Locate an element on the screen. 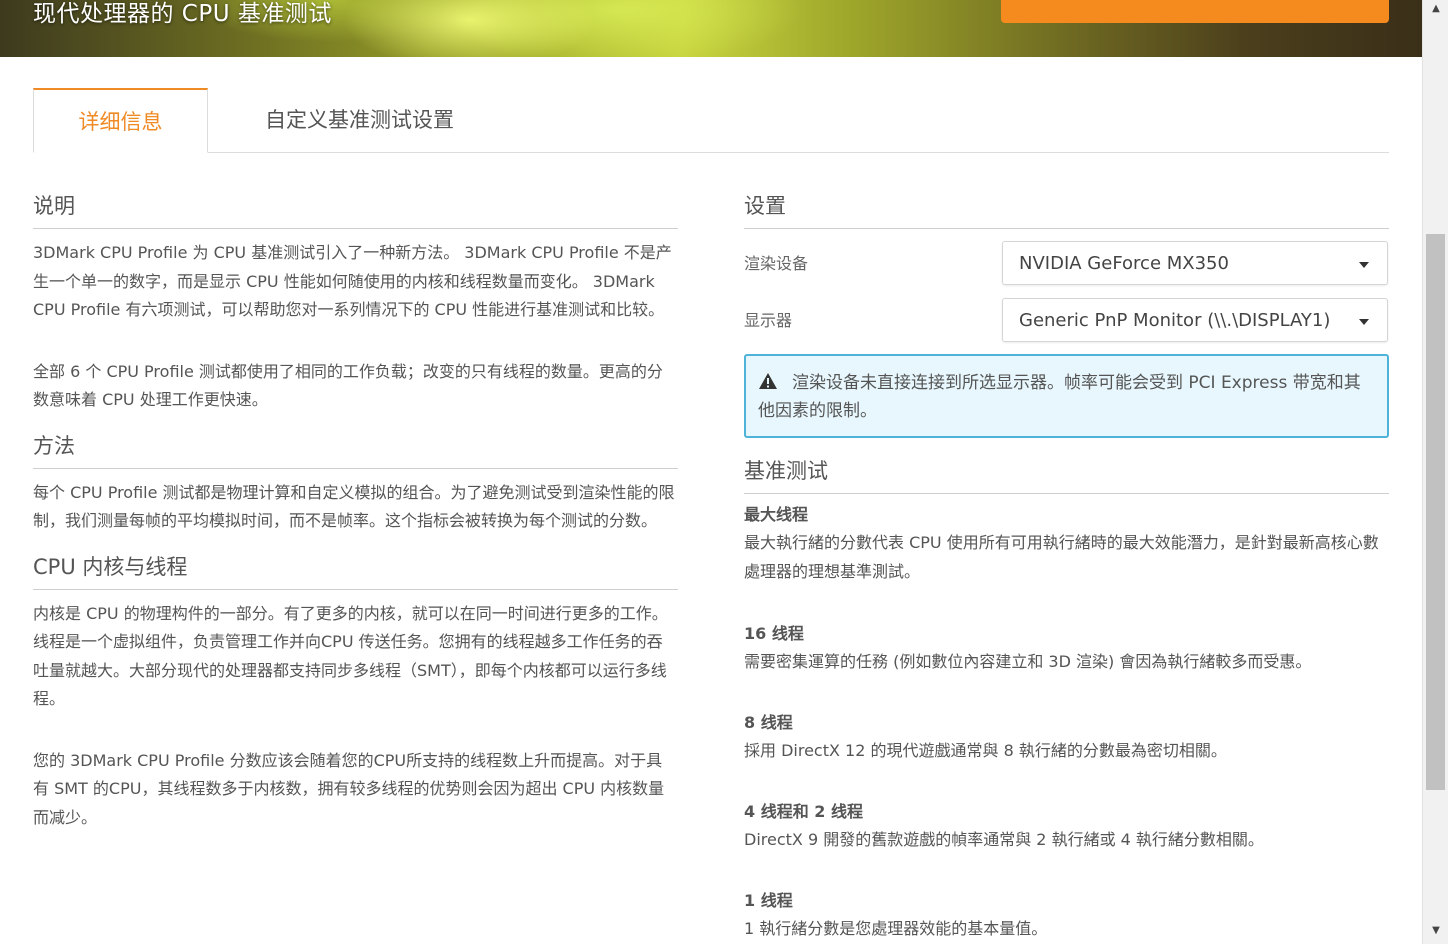 Image resolution: width=1448 pixels, height=944 pixels. cores-threads-heading: CPU 内核与线程 is located at coordinates (355, 570).